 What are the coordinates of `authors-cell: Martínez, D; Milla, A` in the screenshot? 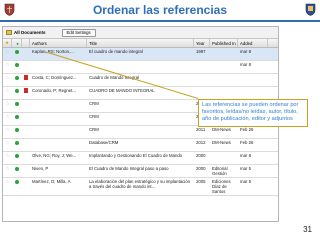 It's located at (51, 181).